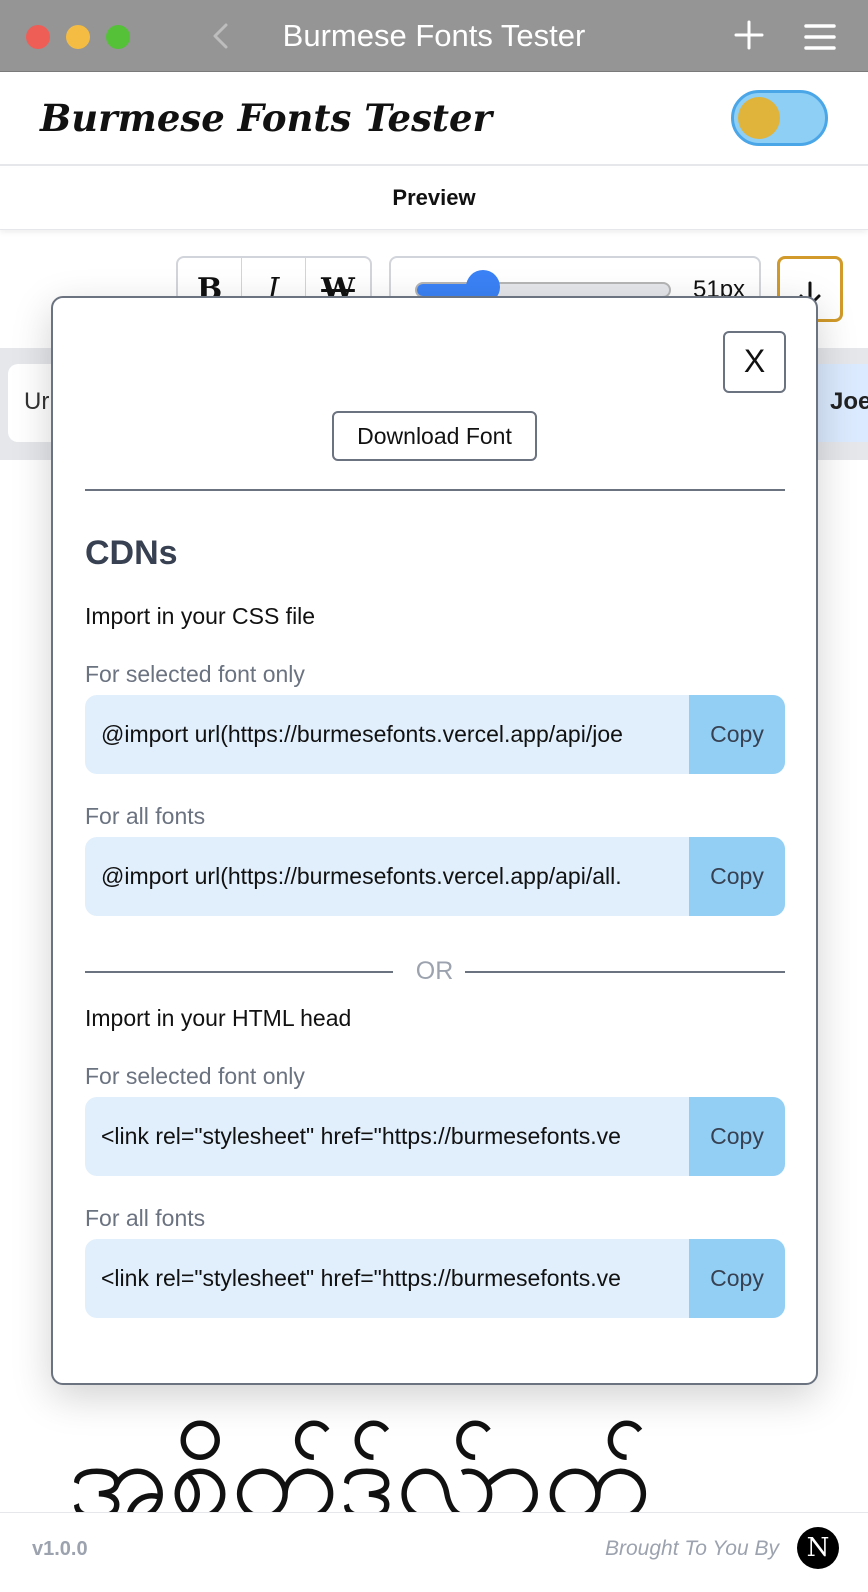 Image resolution: width=868 pixels, height=1592 pixels. Describe the element at coordinates (131, 553) in the screenshot. I see `cdn-heading: CDNs` at that location.